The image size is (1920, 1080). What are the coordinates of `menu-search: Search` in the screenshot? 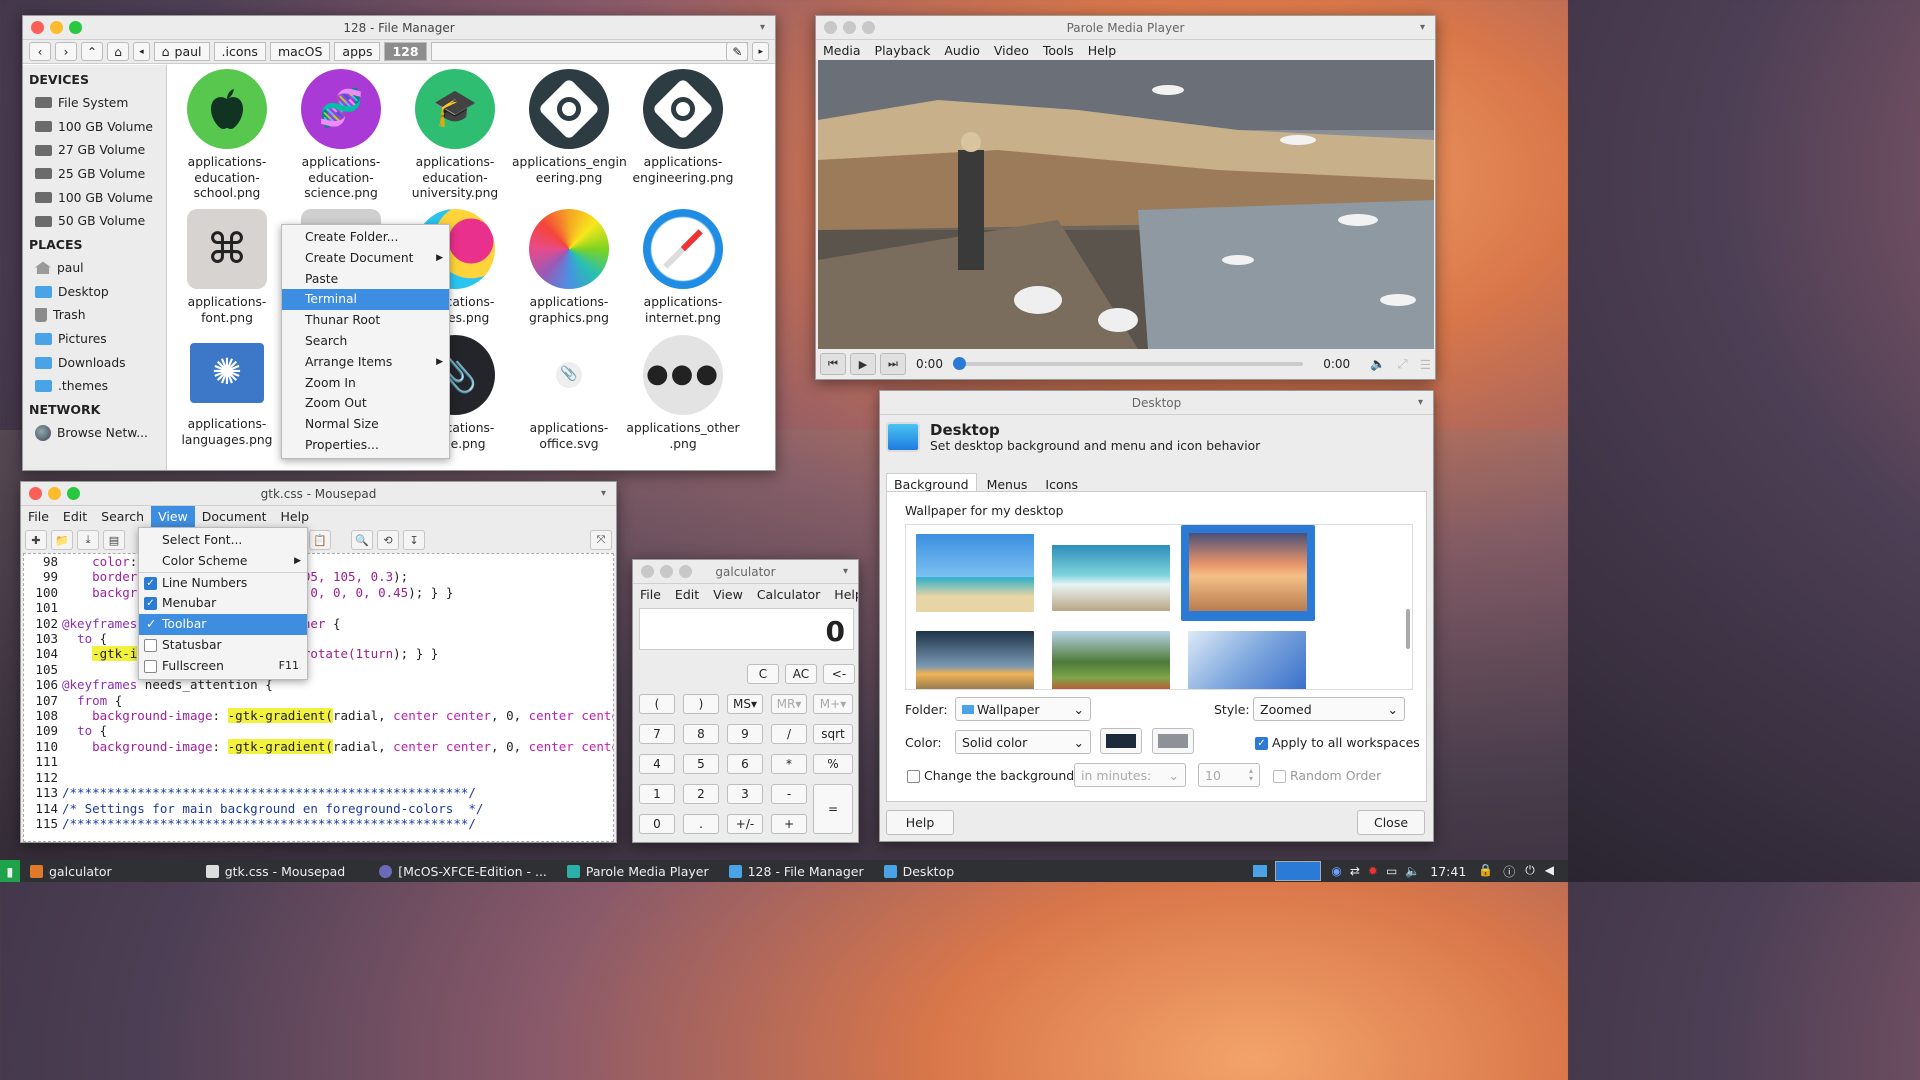 It's located at (122, 516).